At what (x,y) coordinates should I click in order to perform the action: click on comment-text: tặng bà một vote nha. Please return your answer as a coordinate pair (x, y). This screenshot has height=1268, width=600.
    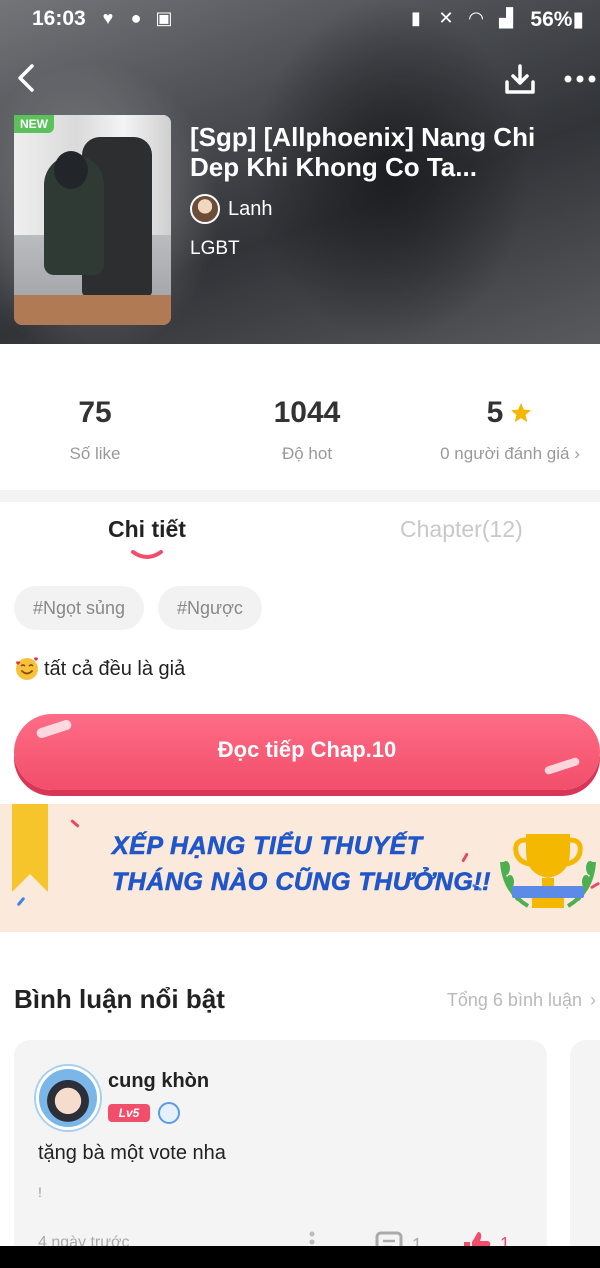
    Looking at the image, I should click on (132, 1153).